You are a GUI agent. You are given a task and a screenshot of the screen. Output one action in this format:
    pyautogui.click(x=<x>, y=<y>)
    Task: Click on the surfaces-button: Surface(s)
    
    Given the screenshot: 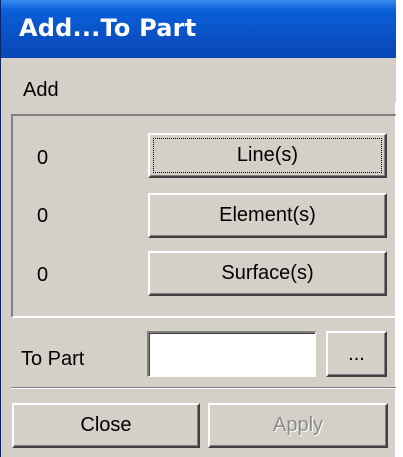 What is the action you would take?
    pyautogui.click(x=267, y=273)
    